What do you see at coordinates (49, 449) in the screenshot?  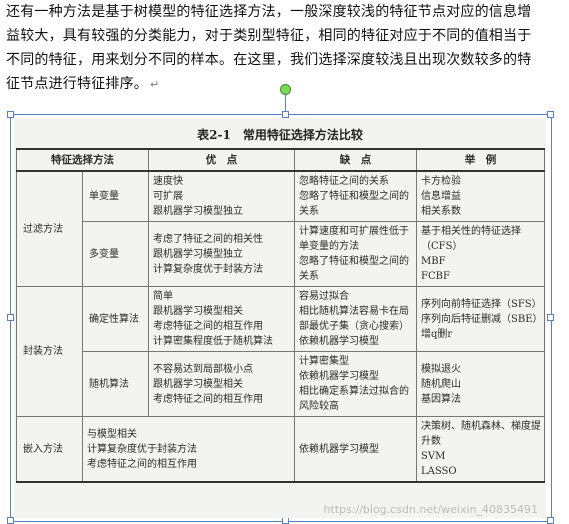 I see `category-cell: 嵌入方法` at bounding box center [49, 449].